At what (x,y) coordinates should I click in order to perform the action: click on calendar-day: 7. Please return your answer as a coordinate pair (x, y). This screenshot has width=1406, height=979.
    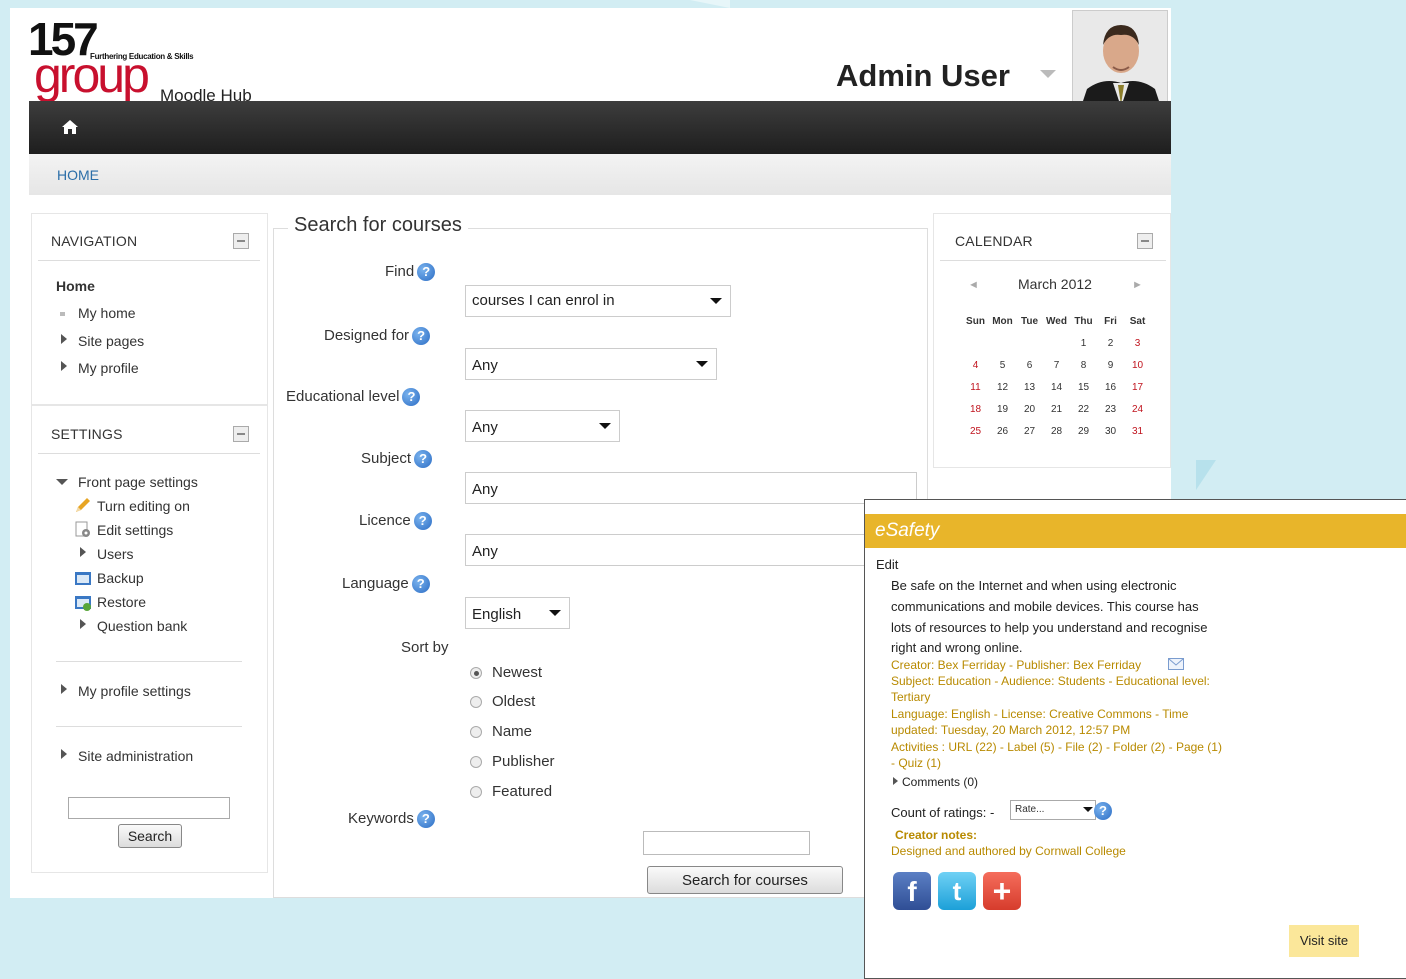
    Looking at the image, I should click on (1056, 365).